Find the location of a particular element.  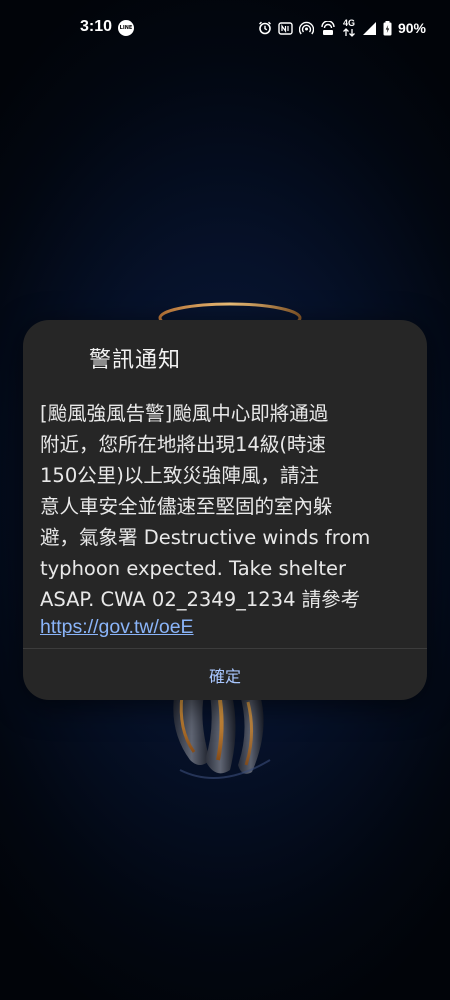

alarm-icon is located at coordinates (265, 28).